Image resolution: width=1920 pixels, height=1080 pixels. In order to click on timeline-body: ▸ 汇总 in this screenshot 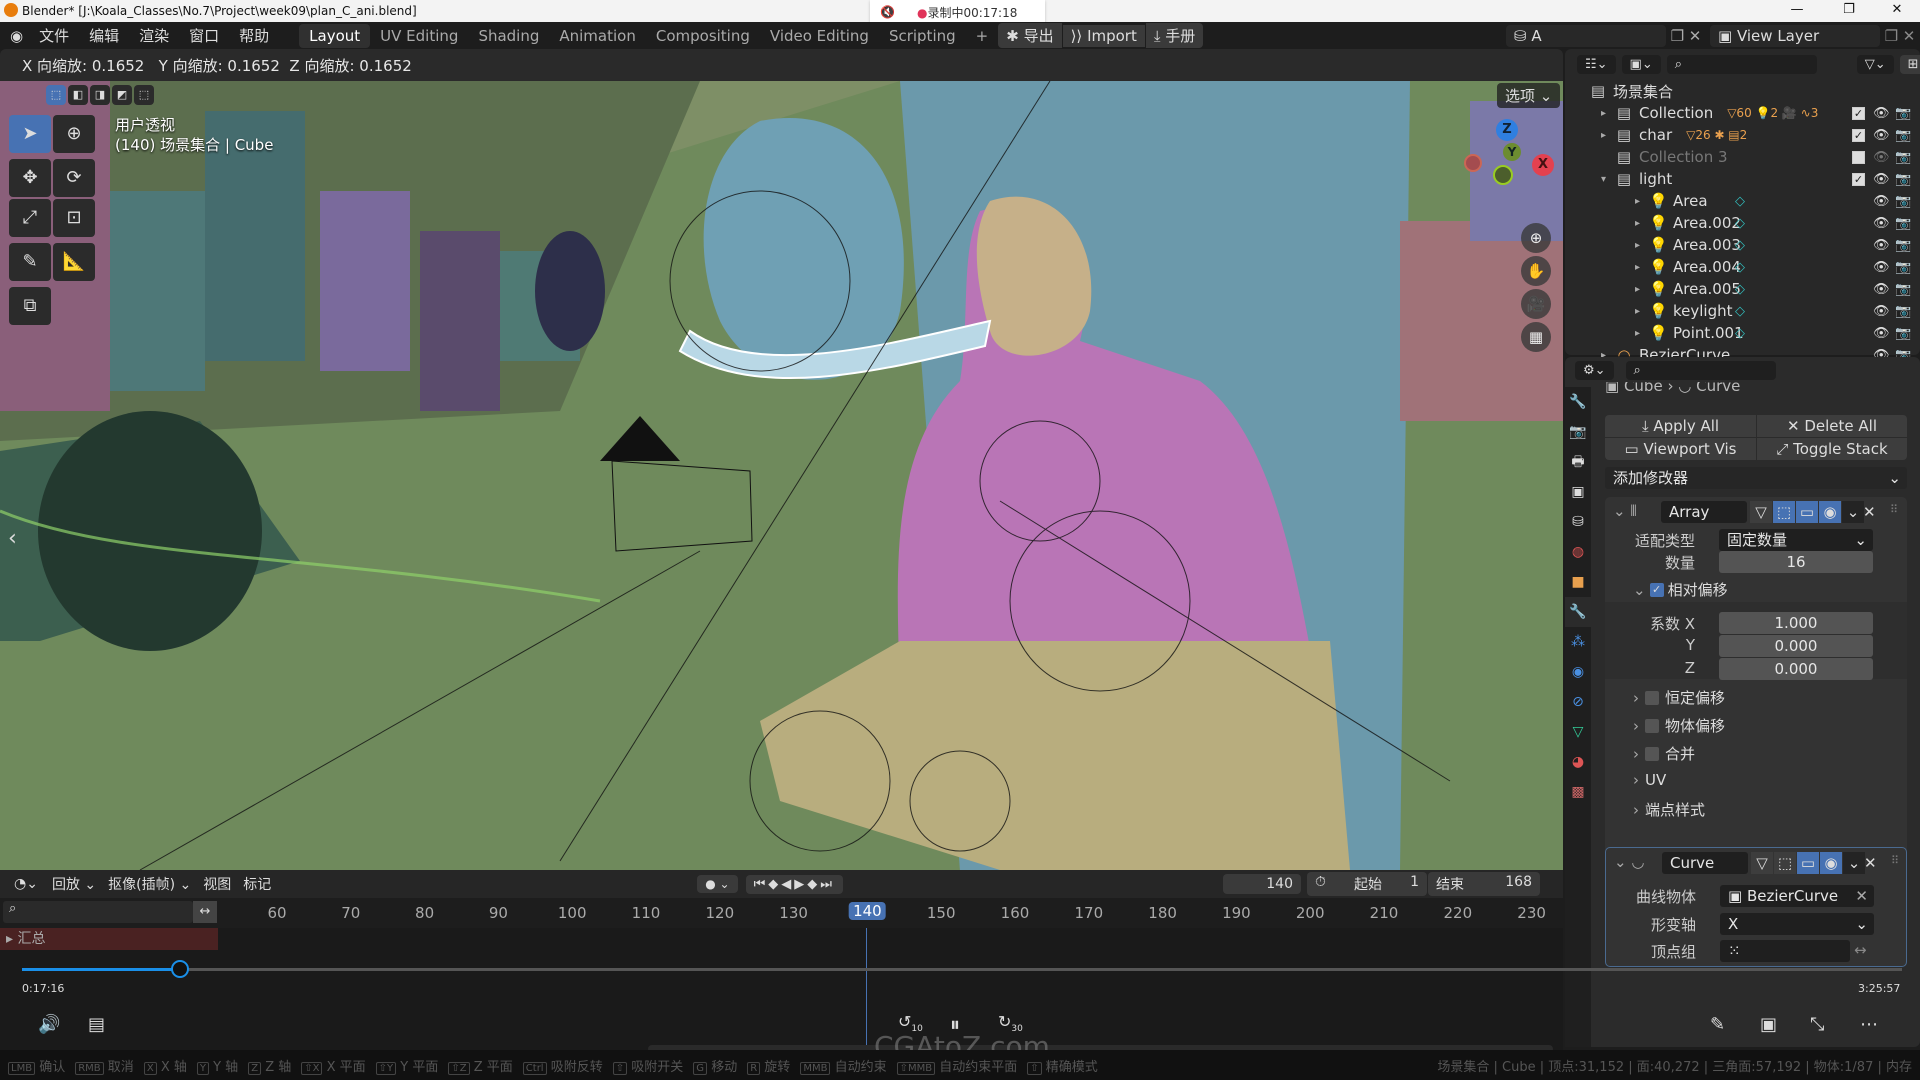, I will do `click(781, 989)`.